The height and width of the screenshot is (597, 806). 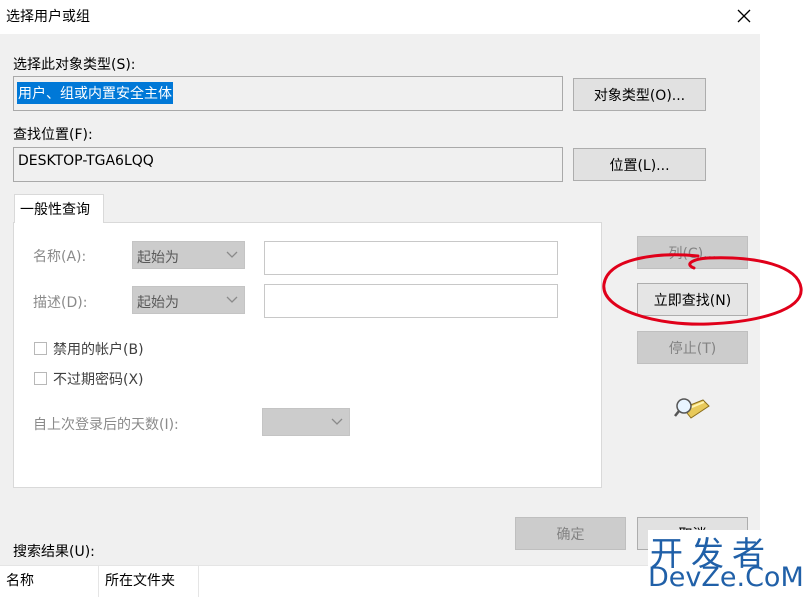 I want to click on location-field: DESKTOP-TGA6LQQ, so click(x=288, y=164).